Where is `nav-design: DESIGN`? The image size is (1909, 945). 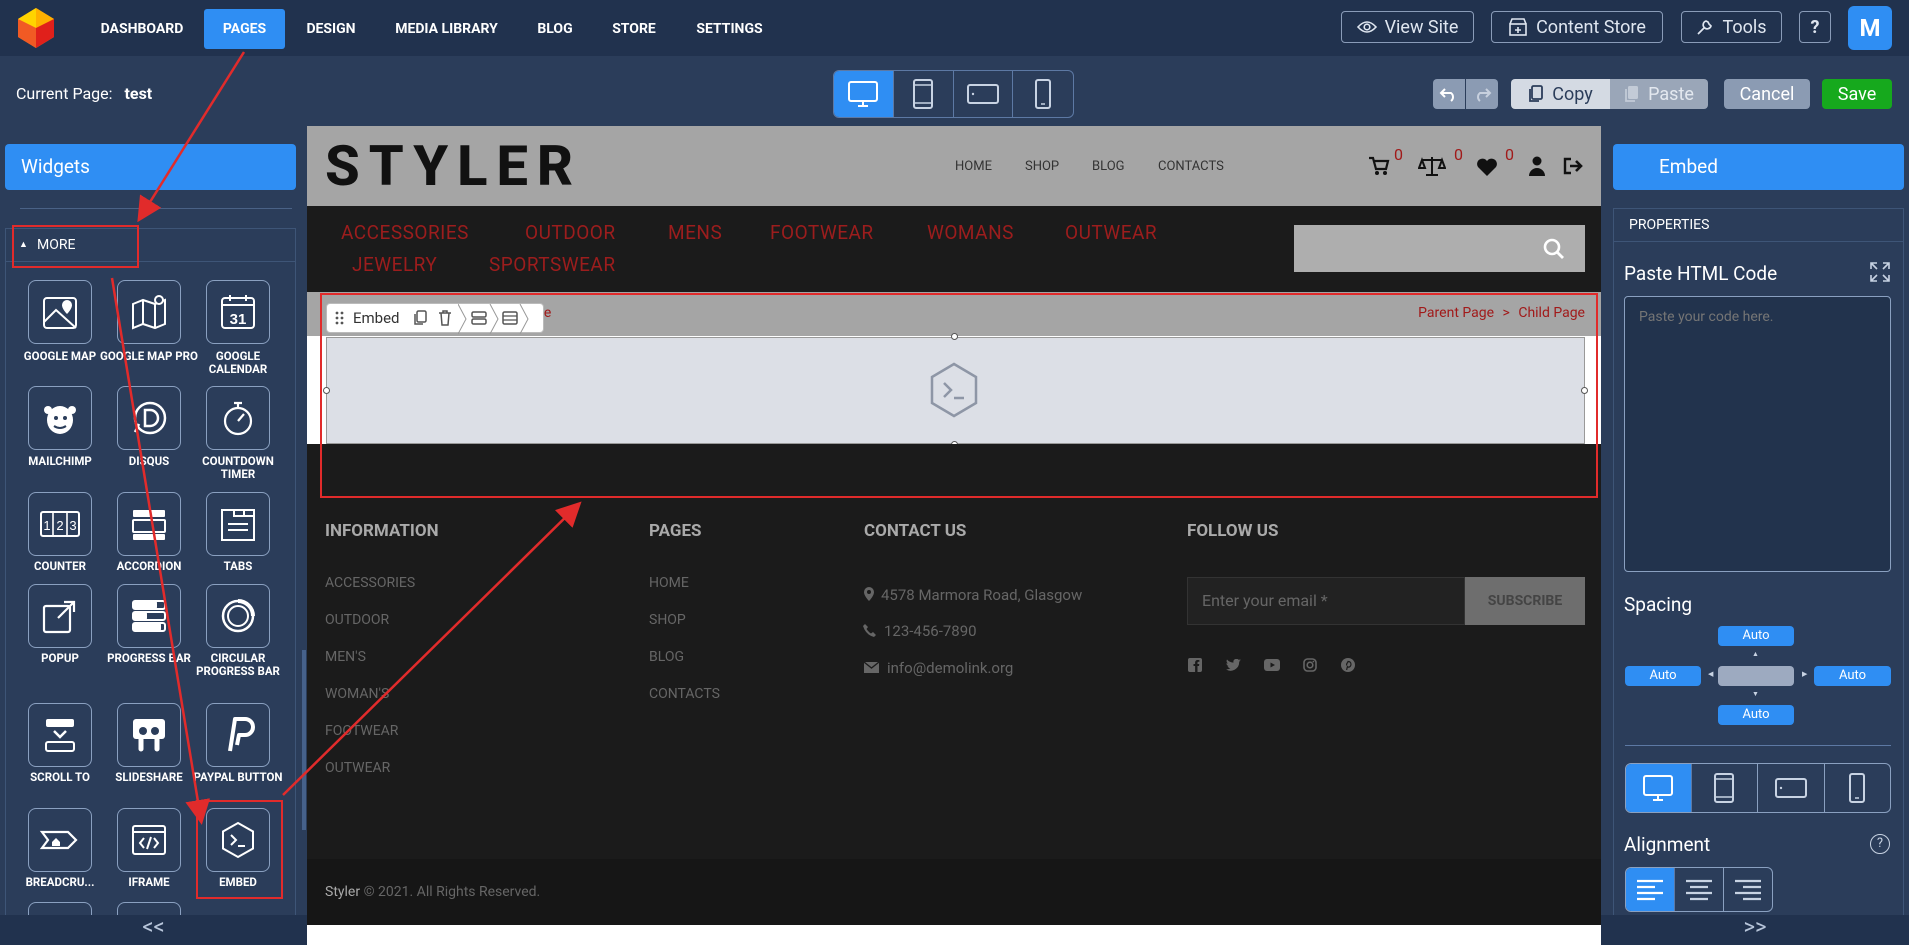 nav-design: DESIGN is located at coordinates (331, 29).